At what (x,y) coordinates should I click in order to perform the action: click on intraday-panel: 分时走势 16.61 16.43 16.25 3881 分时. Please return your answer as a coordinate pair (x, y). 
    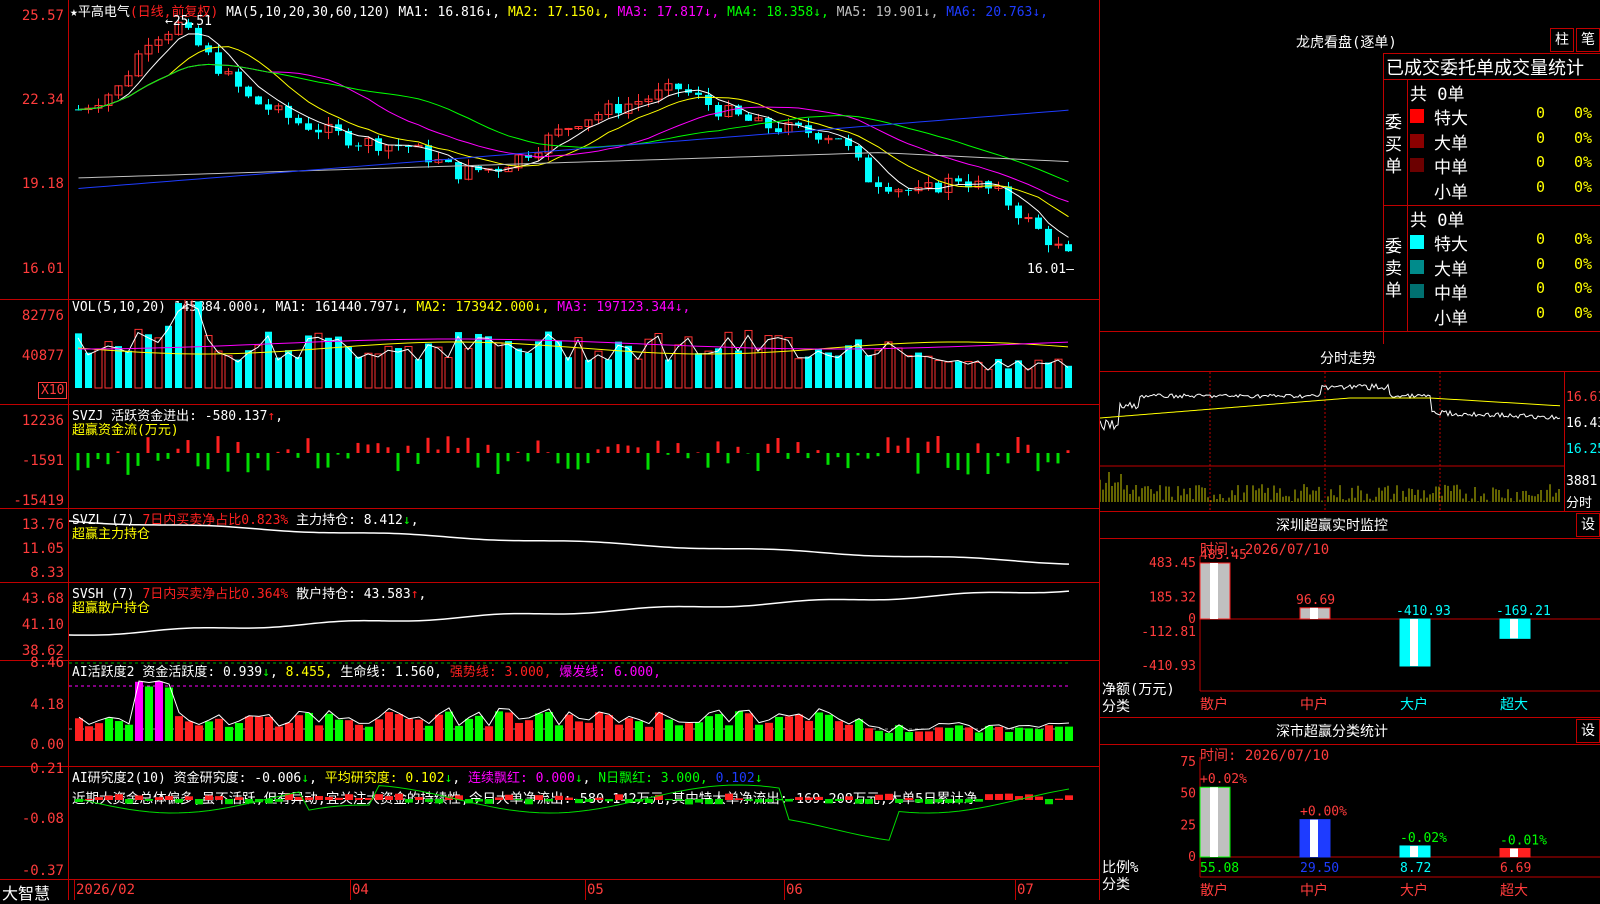
    Looking at the image, I should click on (1350, 427).